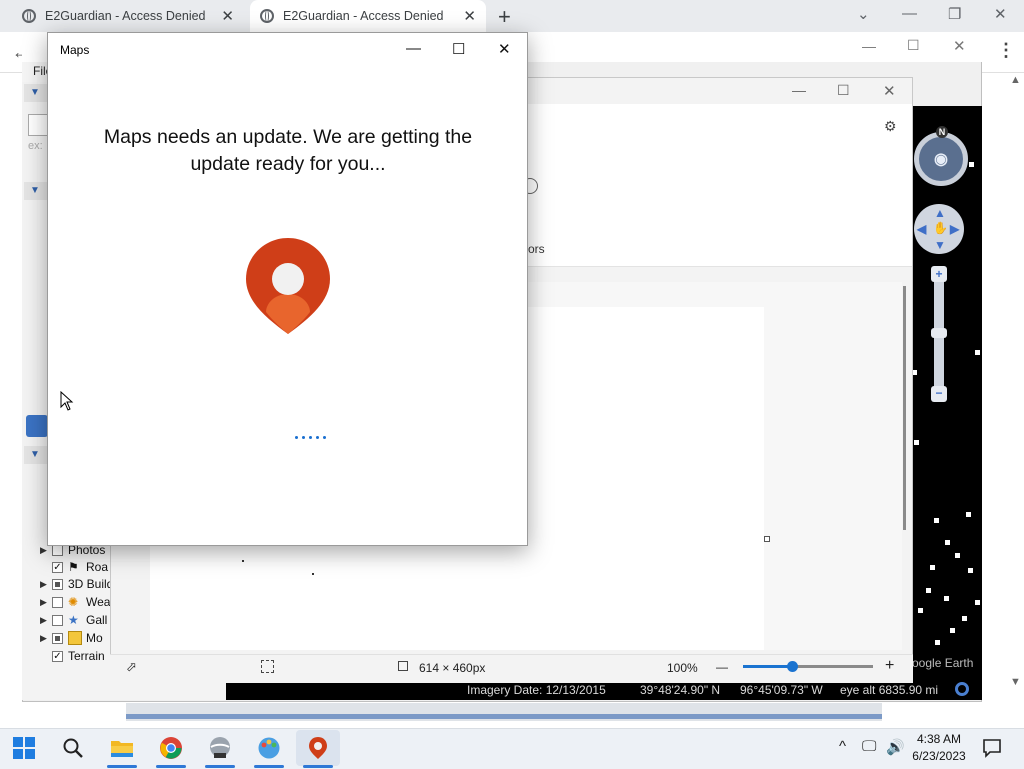 Image resolution: width=1024 pixels, height=769 pixels. Describe the element at coordinates (220, 748) in the screenshot. I see `google-earth-pro-icon` at that location.